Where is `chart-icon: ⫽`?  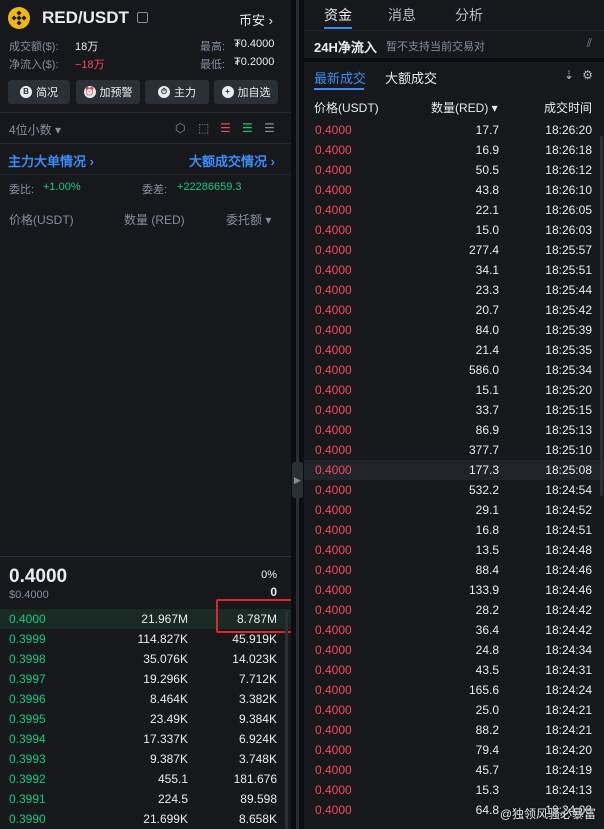 chart-icon: ⫽ is located at coordinates (589, 43).